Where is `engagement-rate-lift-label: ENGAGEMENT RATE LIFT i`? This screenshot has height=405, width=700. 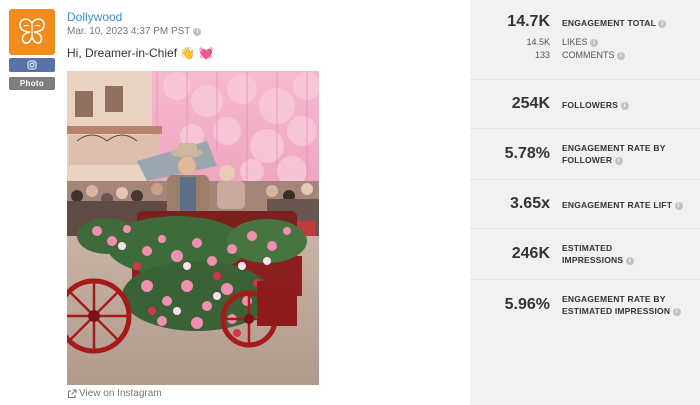 engagement-rate-lift-label: ENGAGEMENT RATE LIFT i is located at coordinates (630, 205).